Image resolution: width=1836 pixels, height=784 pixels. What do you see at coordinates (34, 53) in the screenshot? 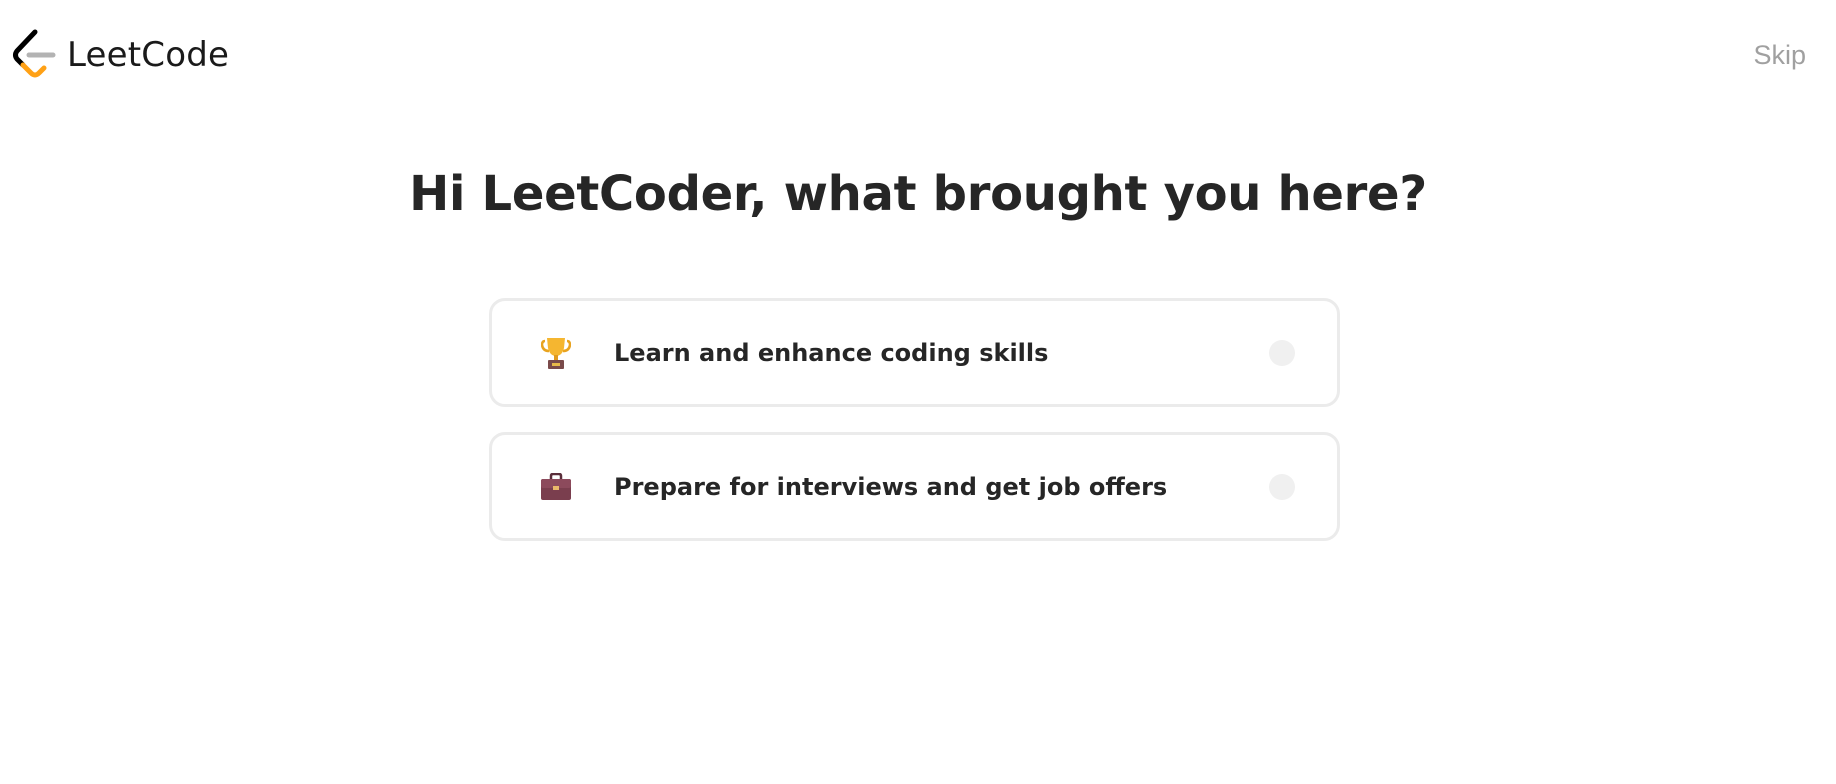
I see `leetcode-logo-icon` at bounding box center [34, 53].